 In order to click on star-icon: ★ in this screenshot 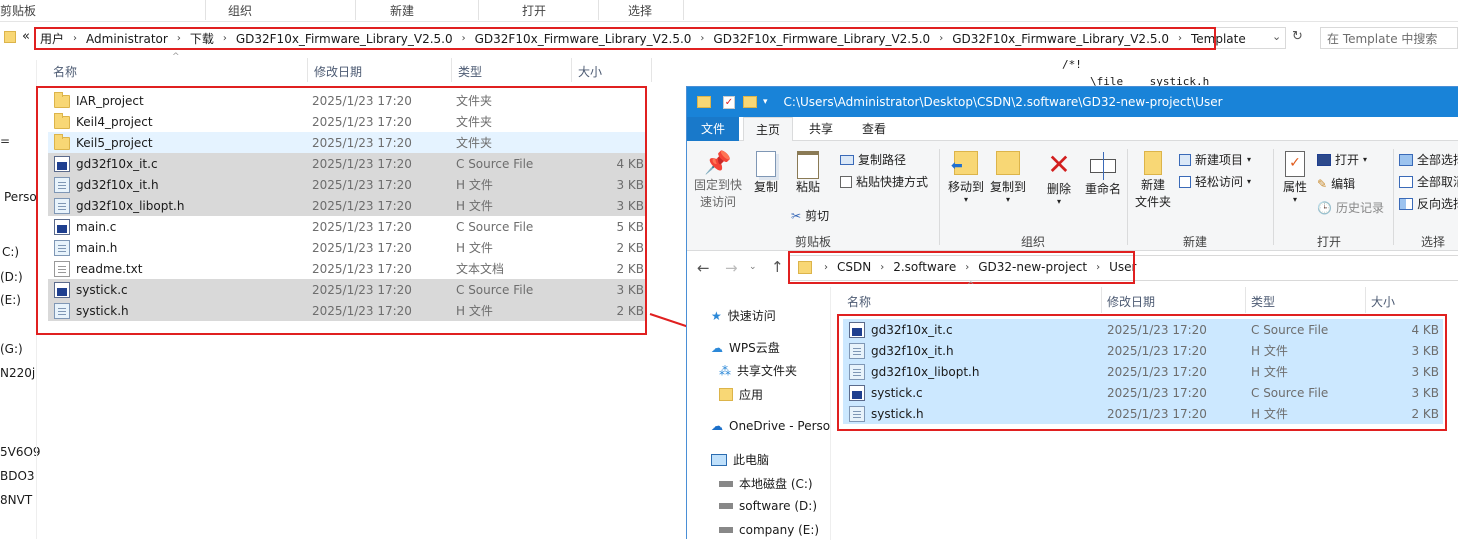, I will do `click(716, 315)`.